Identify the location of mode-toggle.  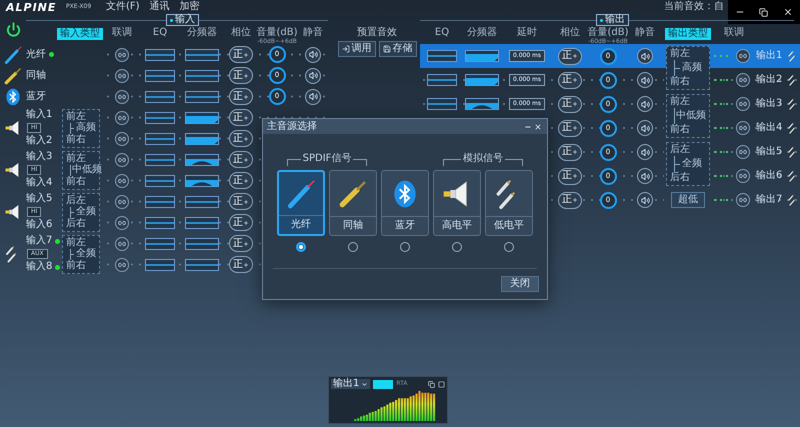
(383, 384).